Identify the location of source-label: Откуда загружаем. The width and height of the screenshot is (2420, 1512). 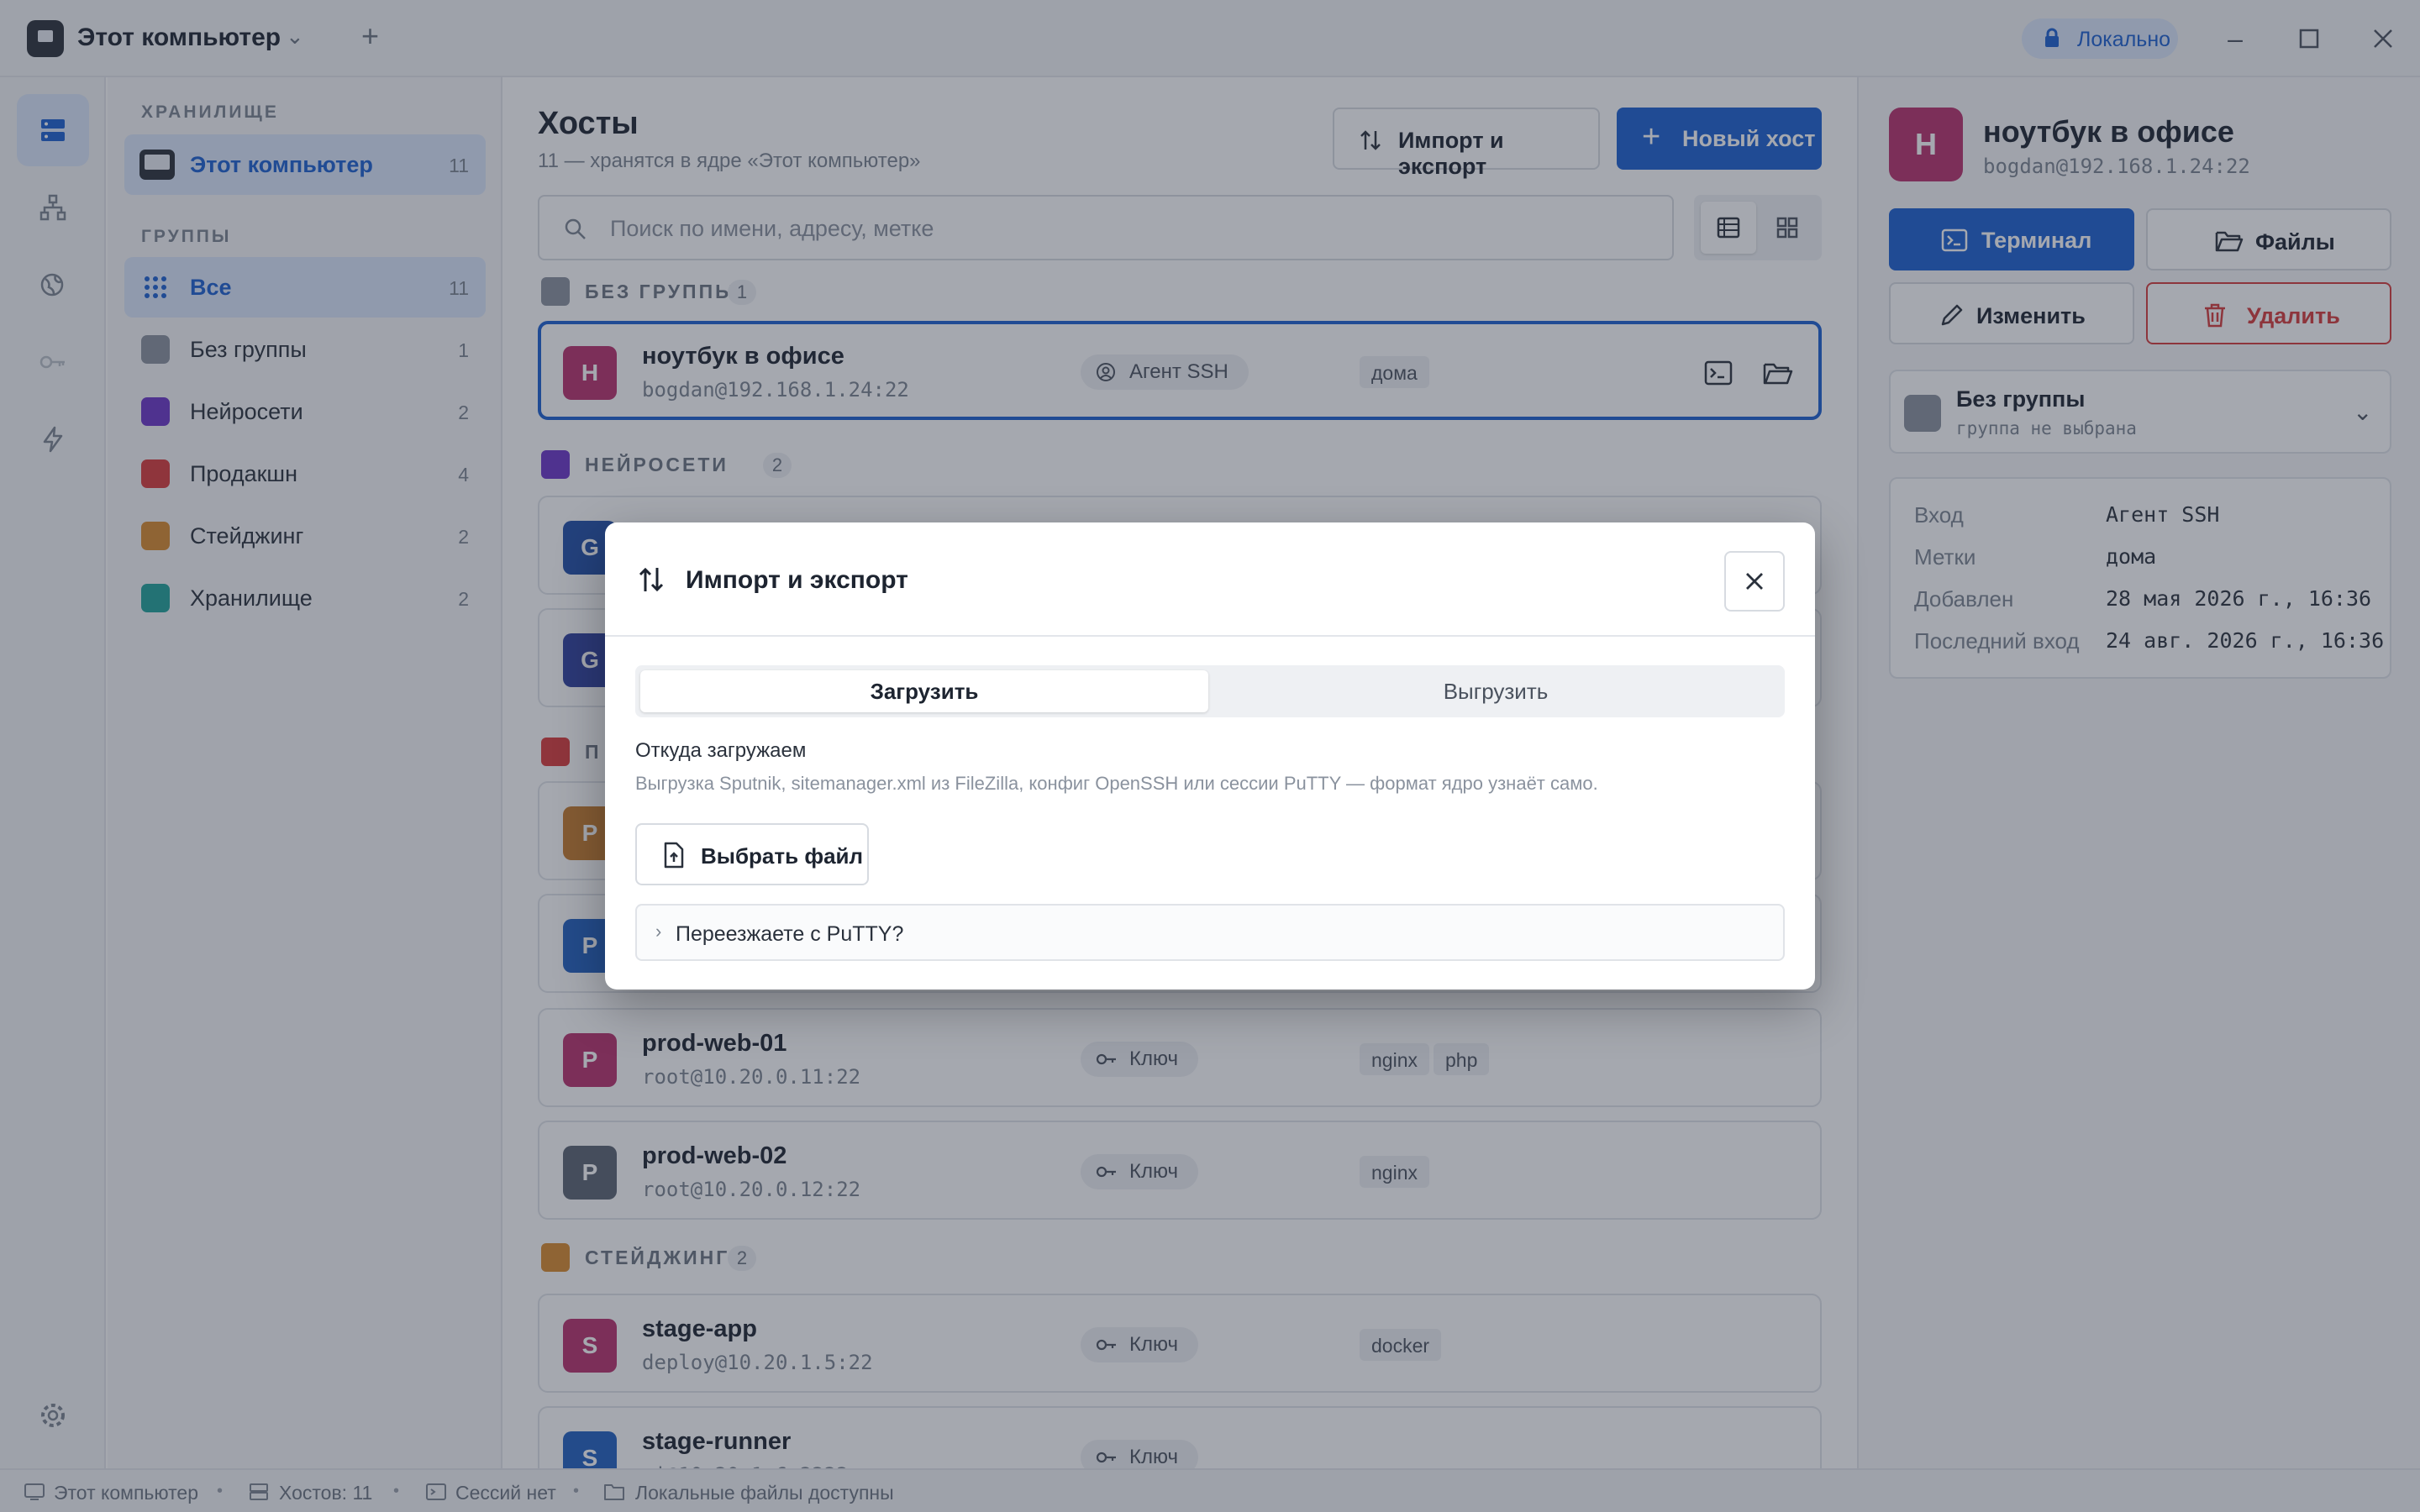
(721, 750).